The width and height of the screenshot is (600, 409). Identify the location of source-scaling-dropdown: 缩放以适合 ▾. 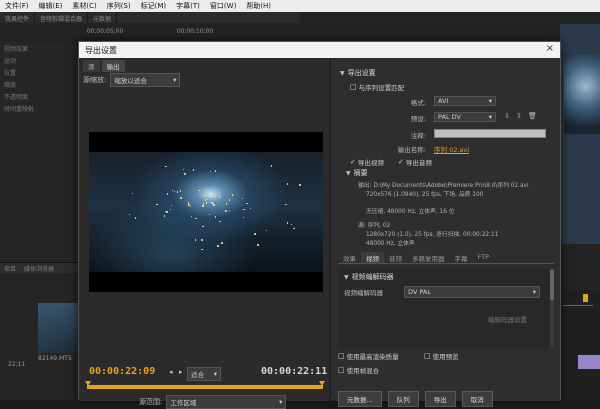
(145, 80).